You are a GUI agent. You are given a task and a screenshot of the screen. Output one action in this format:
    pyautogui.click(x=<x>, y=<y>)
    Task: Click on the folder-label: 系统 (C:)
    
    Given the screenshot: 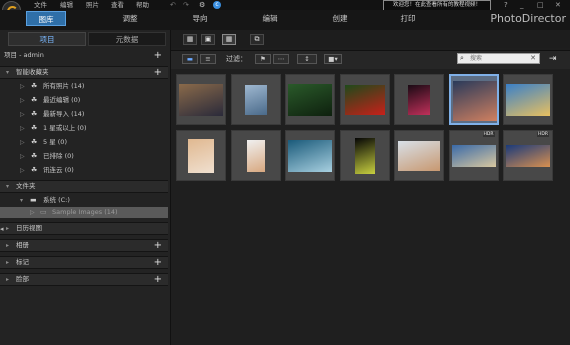 What is the action you would take?
    pyautogui.click(x=56, y=200)
    